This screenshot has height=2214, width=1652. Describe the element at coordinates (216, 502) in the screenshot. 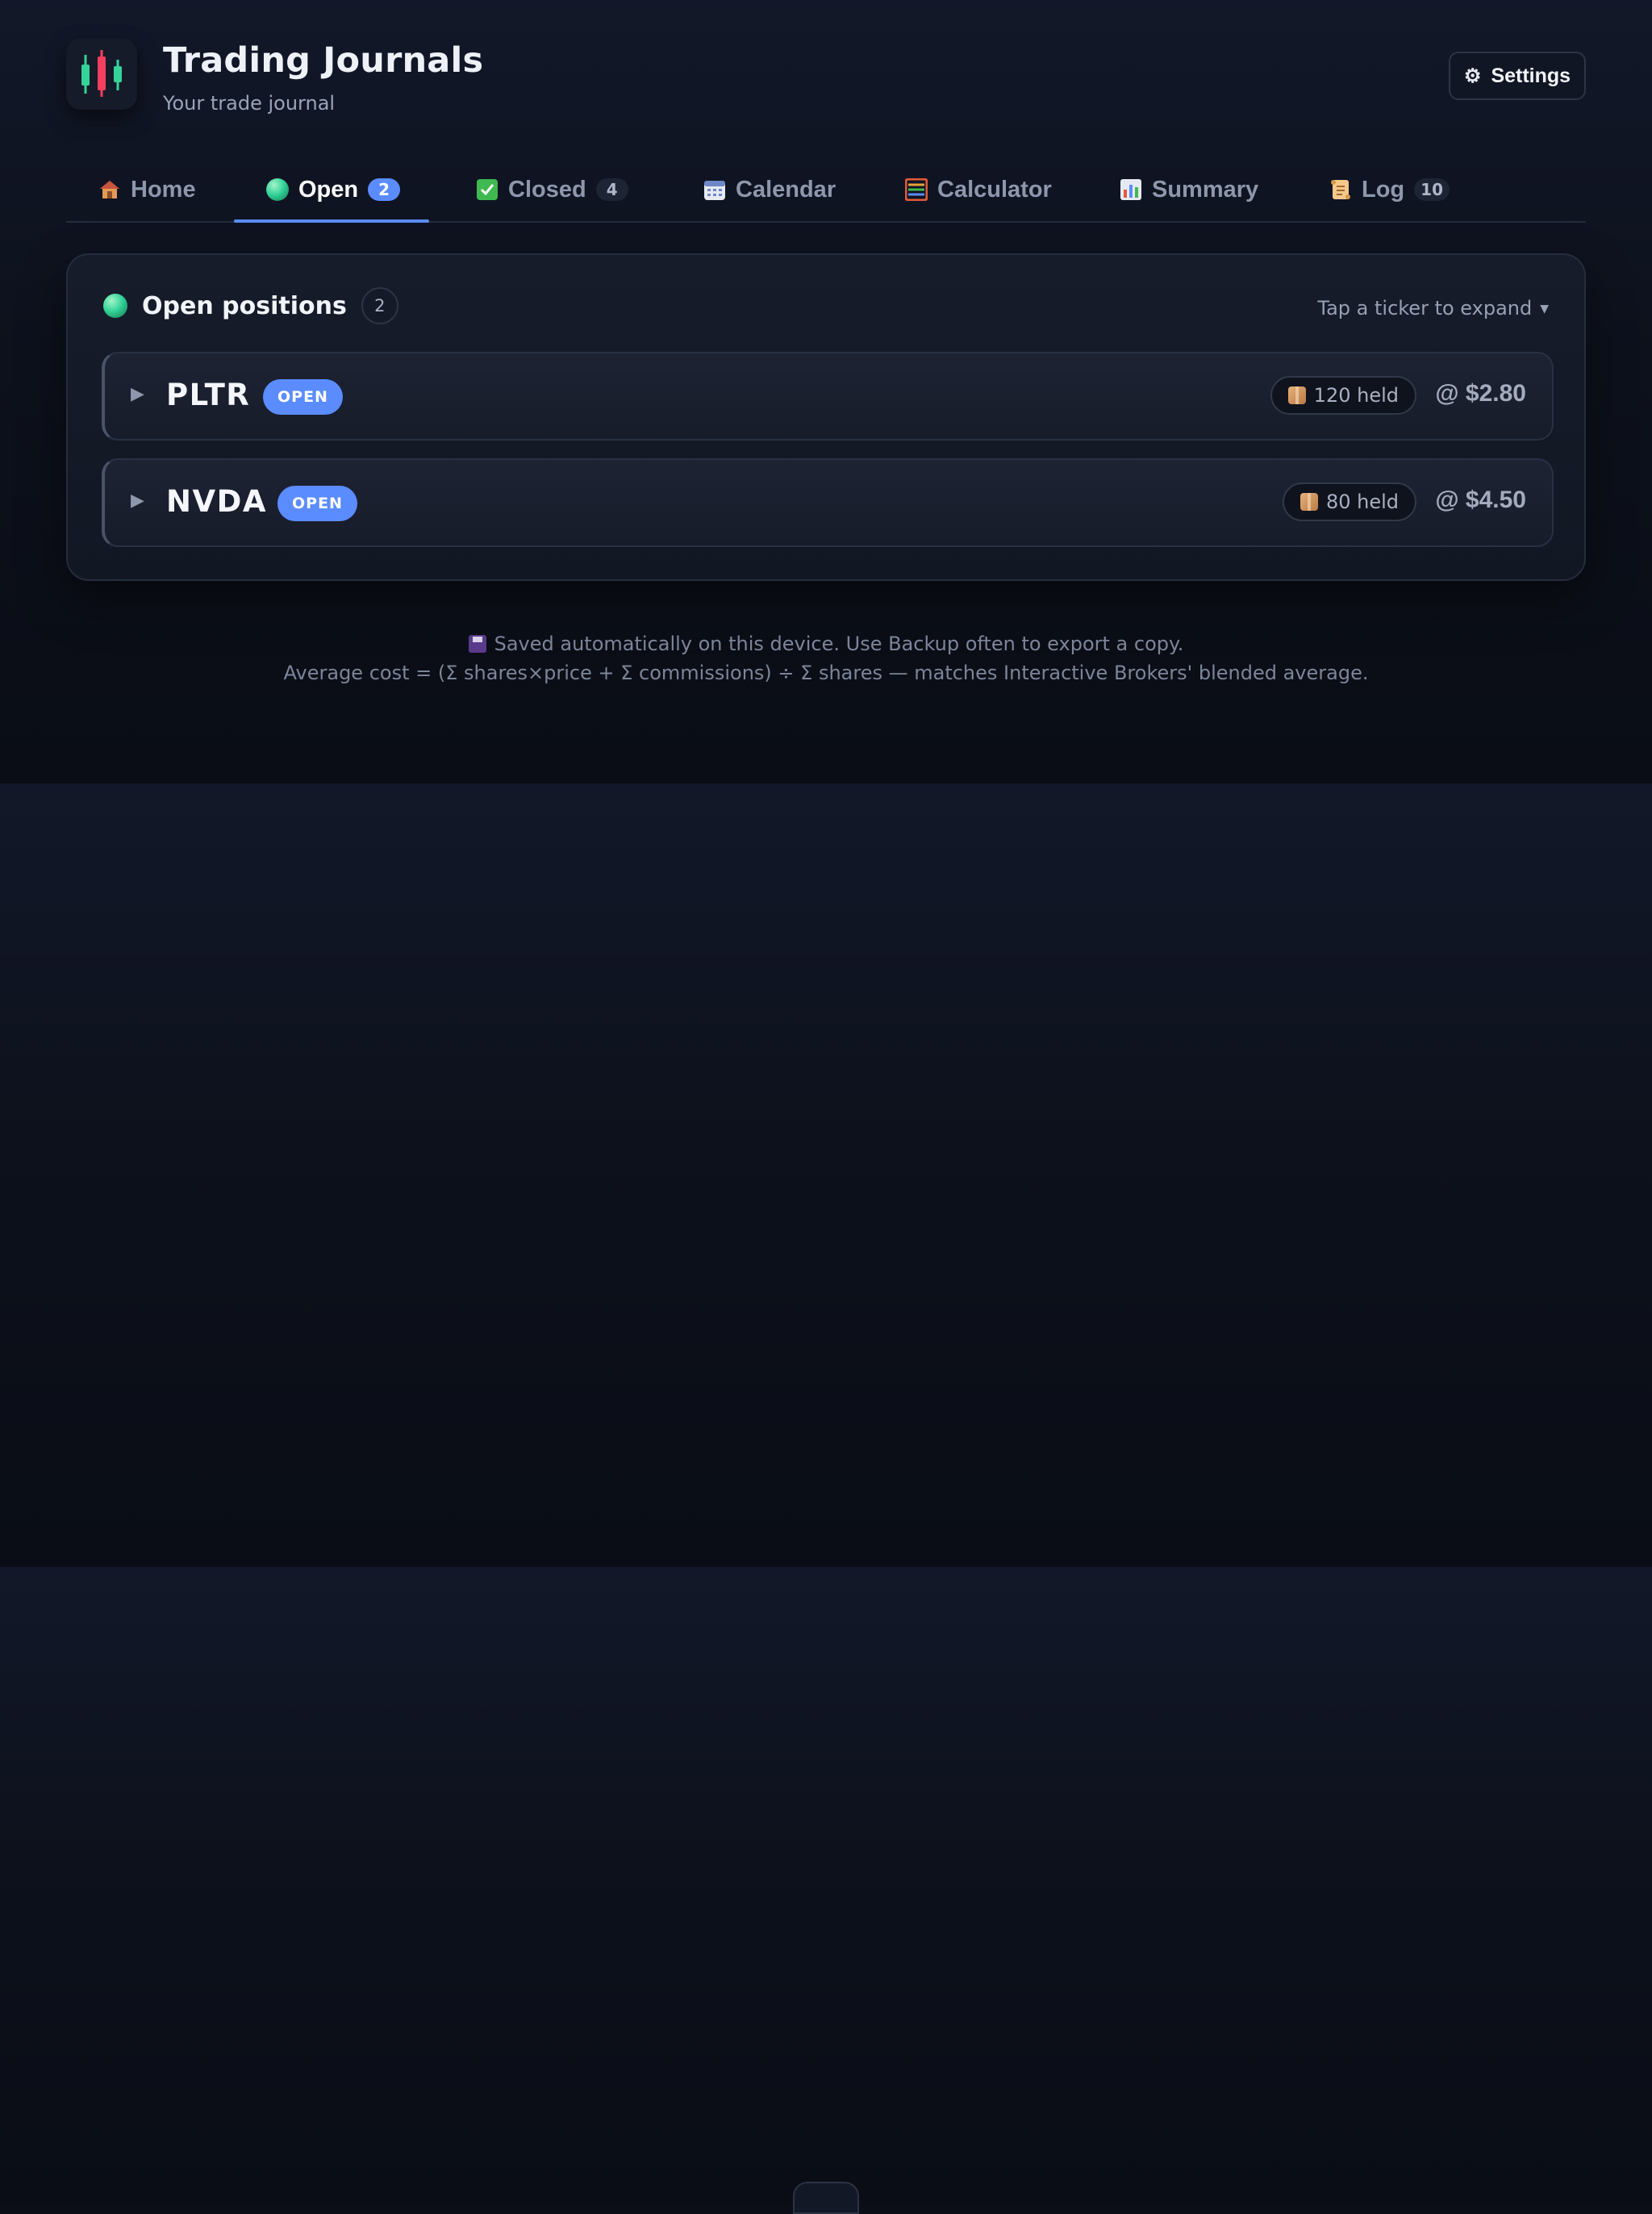

I see `ticker-symbol: NVDA` at that location.